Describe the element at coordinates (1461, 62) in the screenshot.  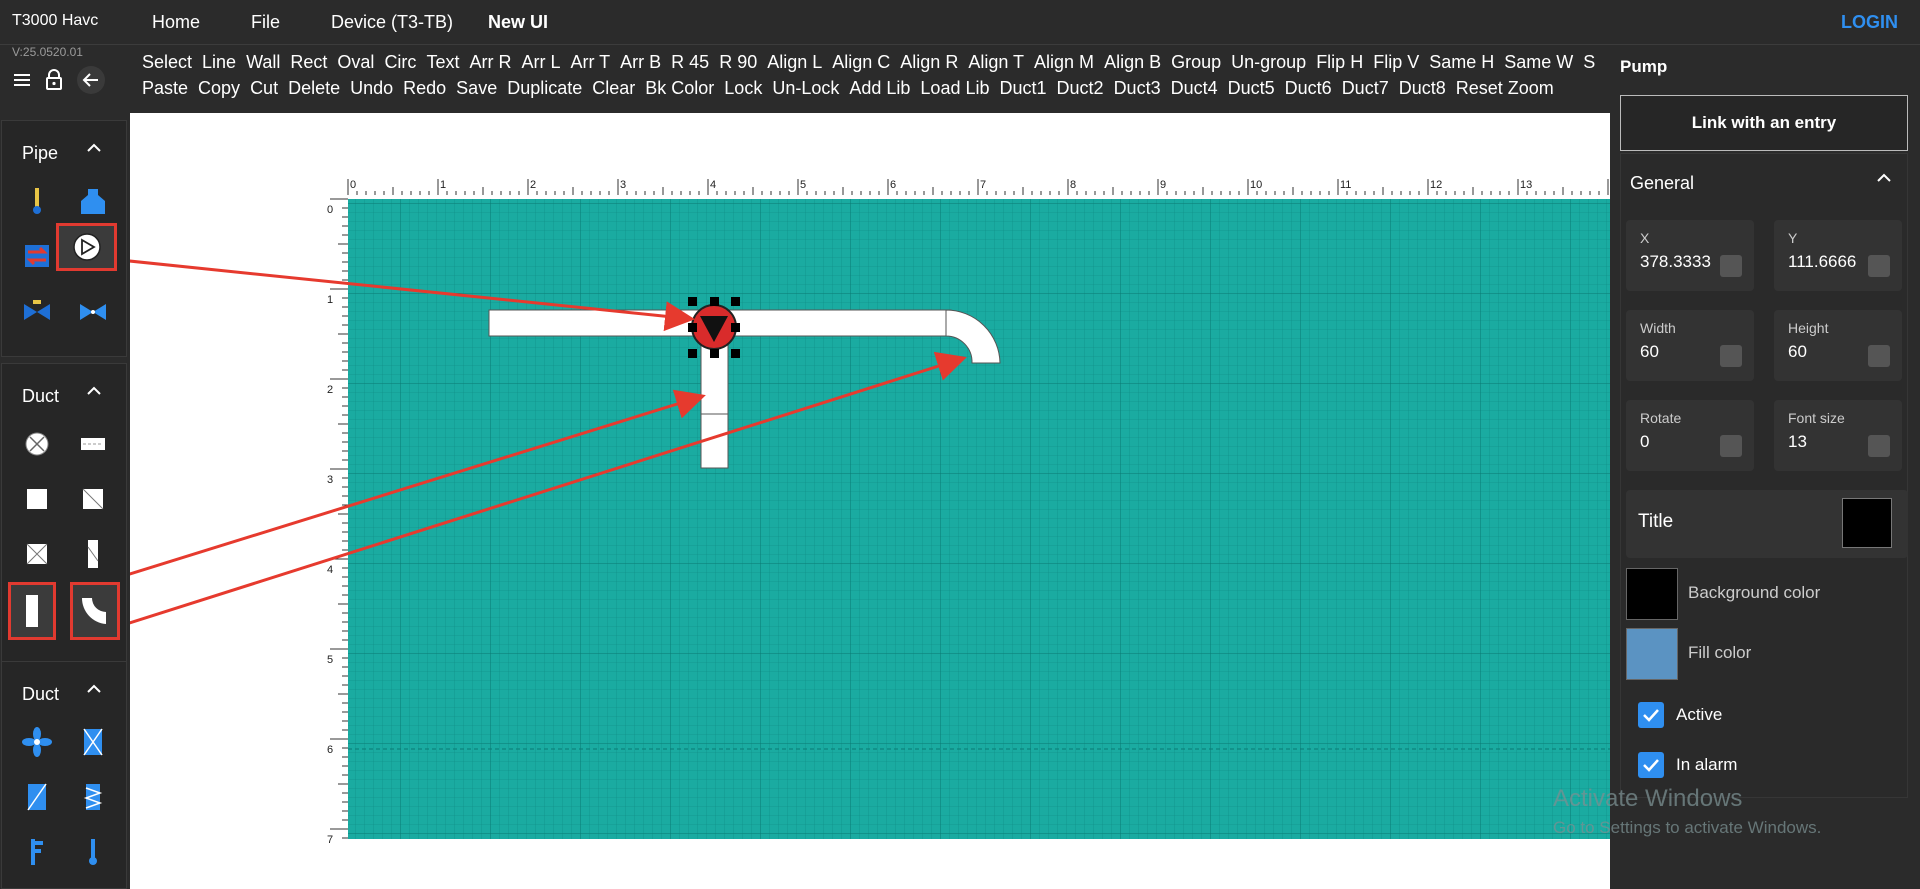
I see `toolbar-cmd-r1-23: Same H` at that location.